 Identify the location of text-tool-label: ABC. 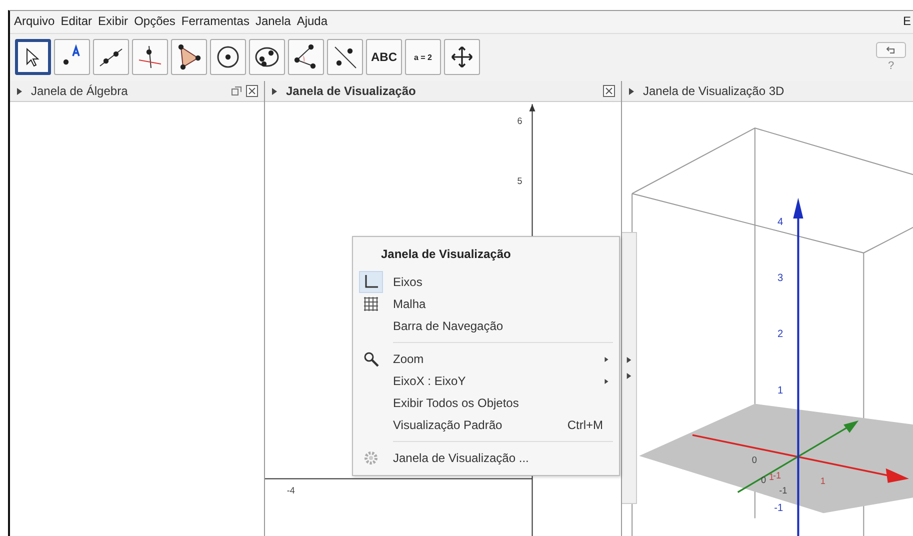
(384, 57).